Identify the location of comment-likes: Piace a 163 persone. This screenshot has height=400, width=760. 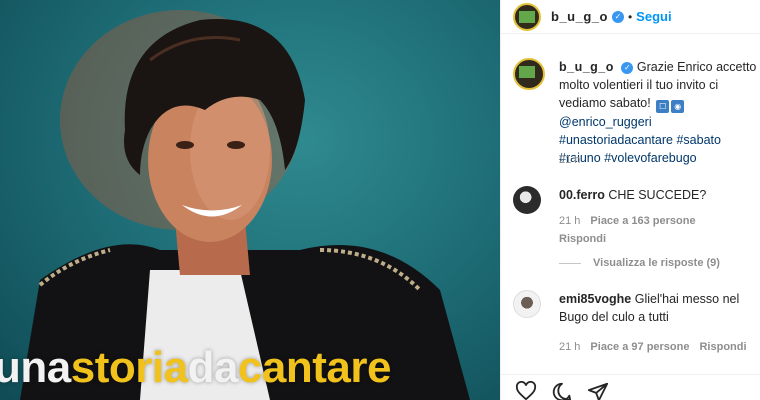
(642, 221).